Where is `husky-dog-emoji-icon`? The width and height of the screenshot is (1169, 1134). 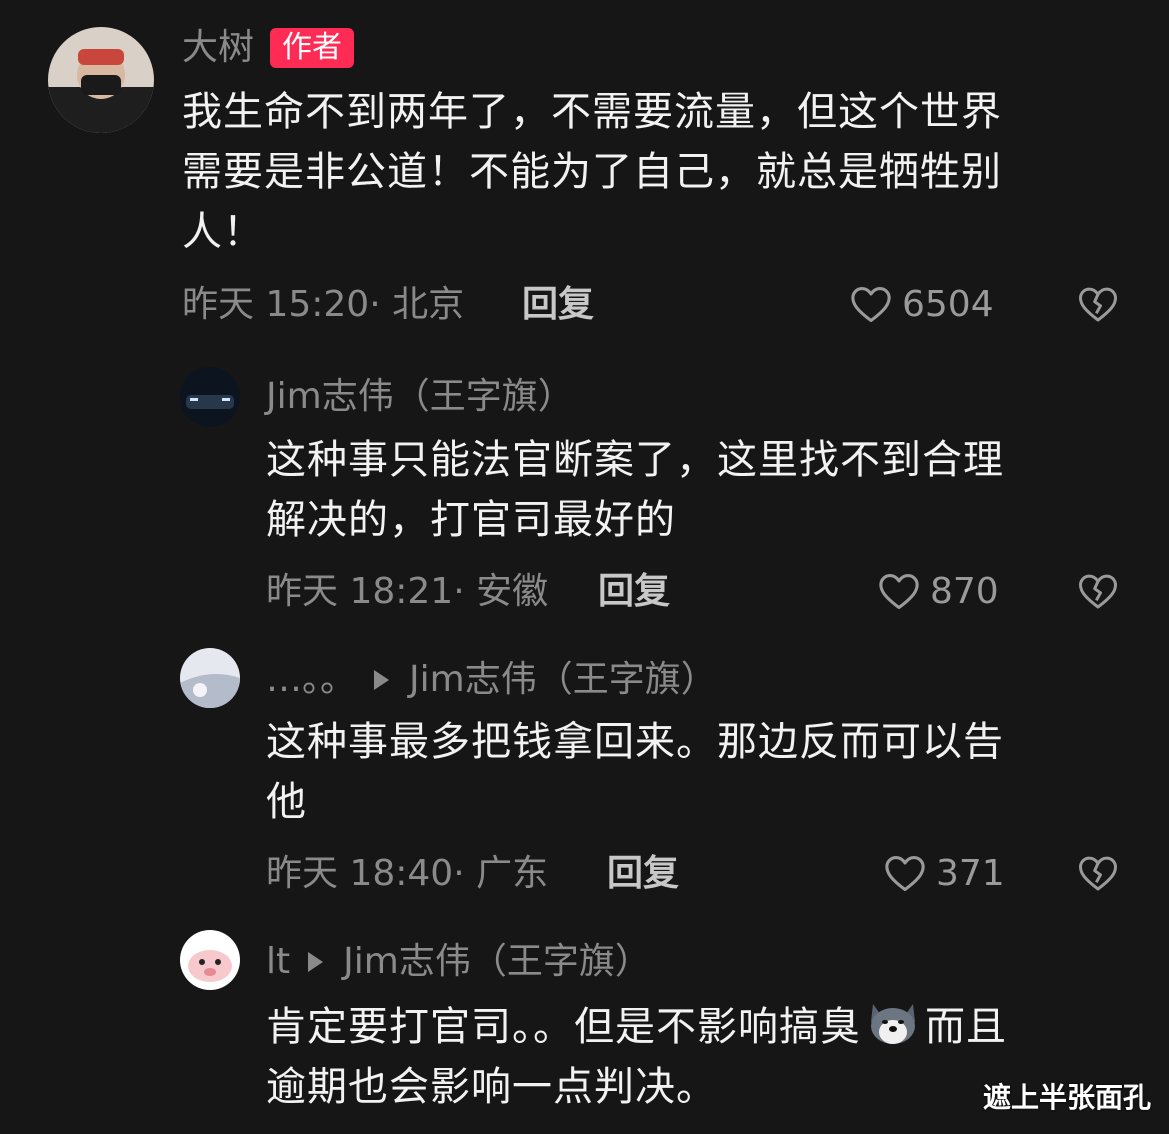 husky-dog-emoji-icon is located at coordinates (893, 1022).